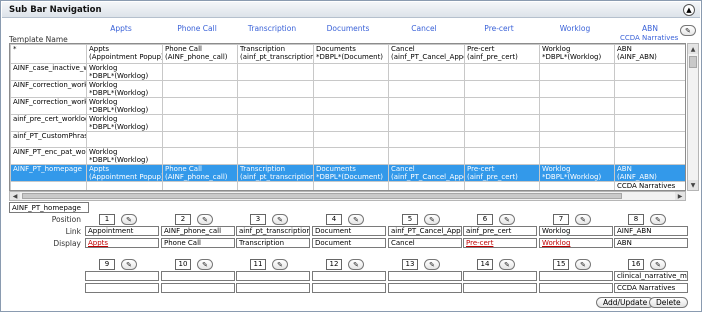 This screenshot has width=702, height=312. What do you see at coordinates (425, 231) in the screenshot?
I see `link-field: ainf_PT_Cancel_Appoint` at bounding box center [425, 231].